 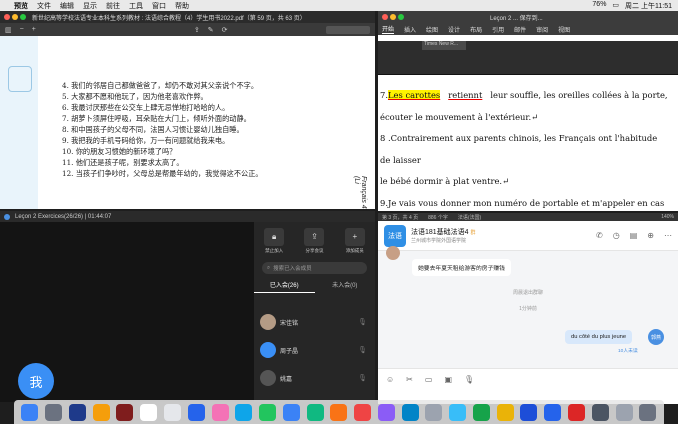 I want to click on menu-view: 显示, so click(x=90, y=6).